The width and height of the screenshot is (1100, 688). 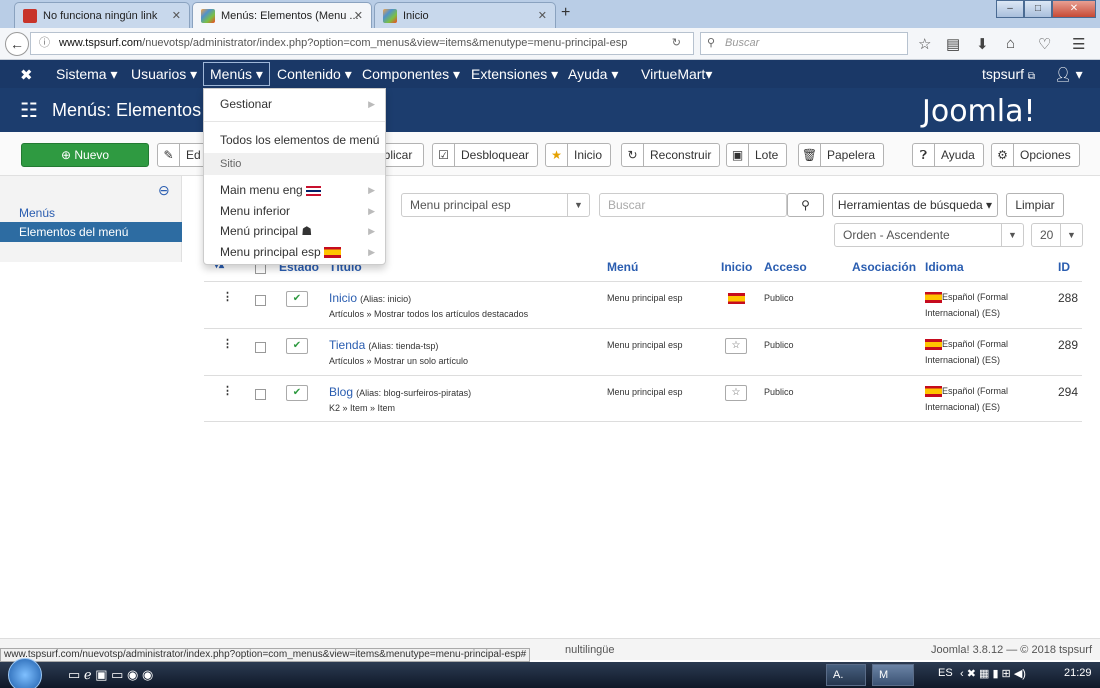 I want to click on header-menu: Menú, so click(x=622, y=267).